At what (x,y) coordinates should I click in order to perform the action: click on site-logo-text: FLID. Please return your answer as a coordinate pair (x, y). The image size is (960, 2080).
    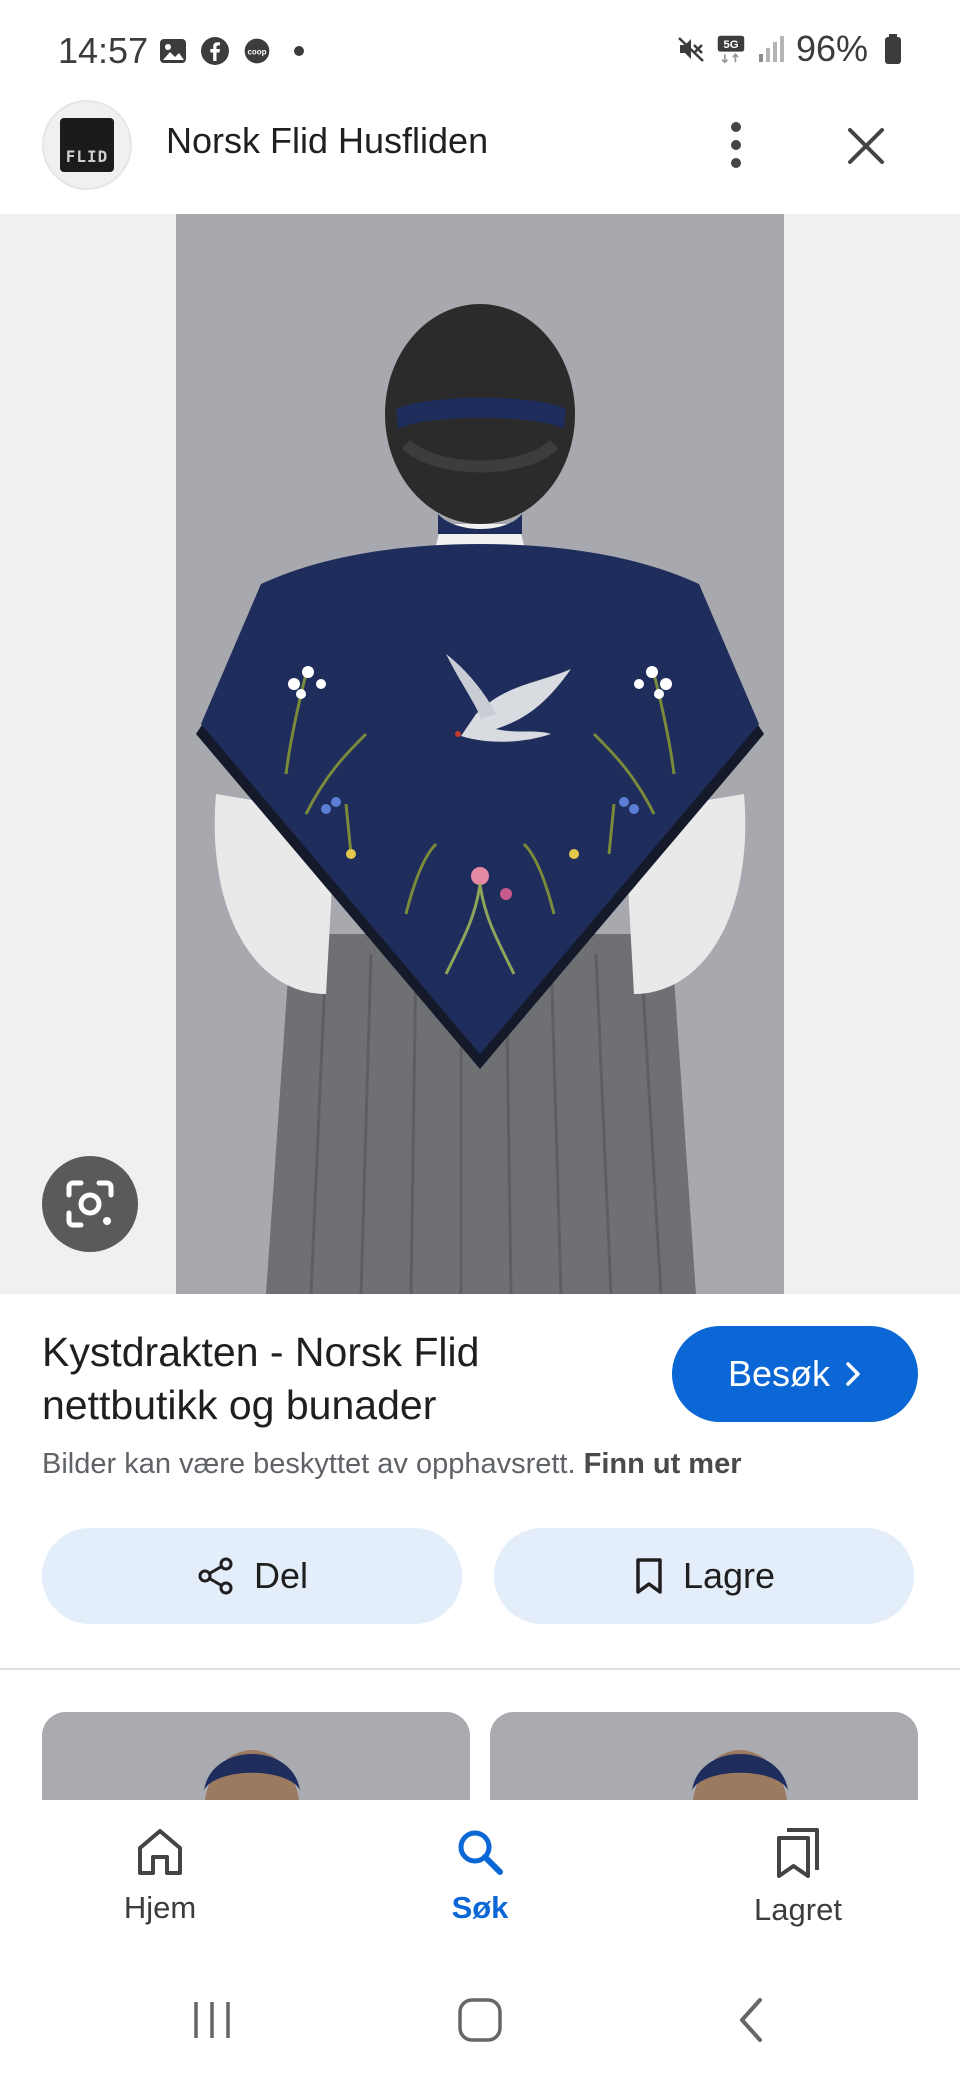
    Looking at the image, I should click on (87, 145).